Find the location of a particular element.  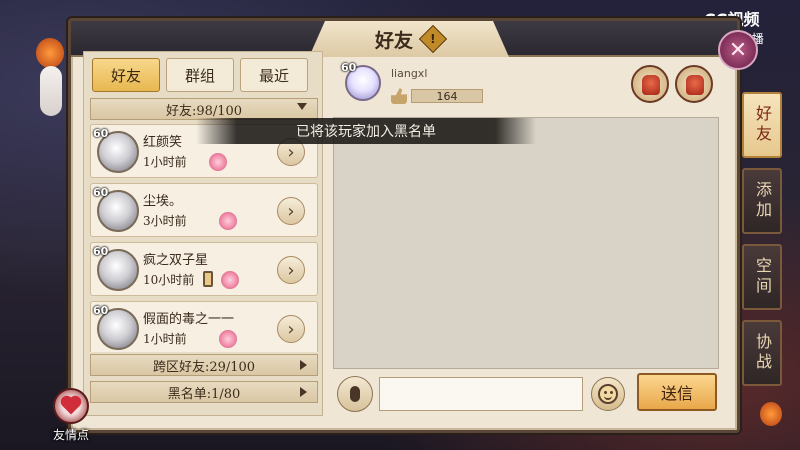

daruma-gift-button is located at coordinates (694, 84).